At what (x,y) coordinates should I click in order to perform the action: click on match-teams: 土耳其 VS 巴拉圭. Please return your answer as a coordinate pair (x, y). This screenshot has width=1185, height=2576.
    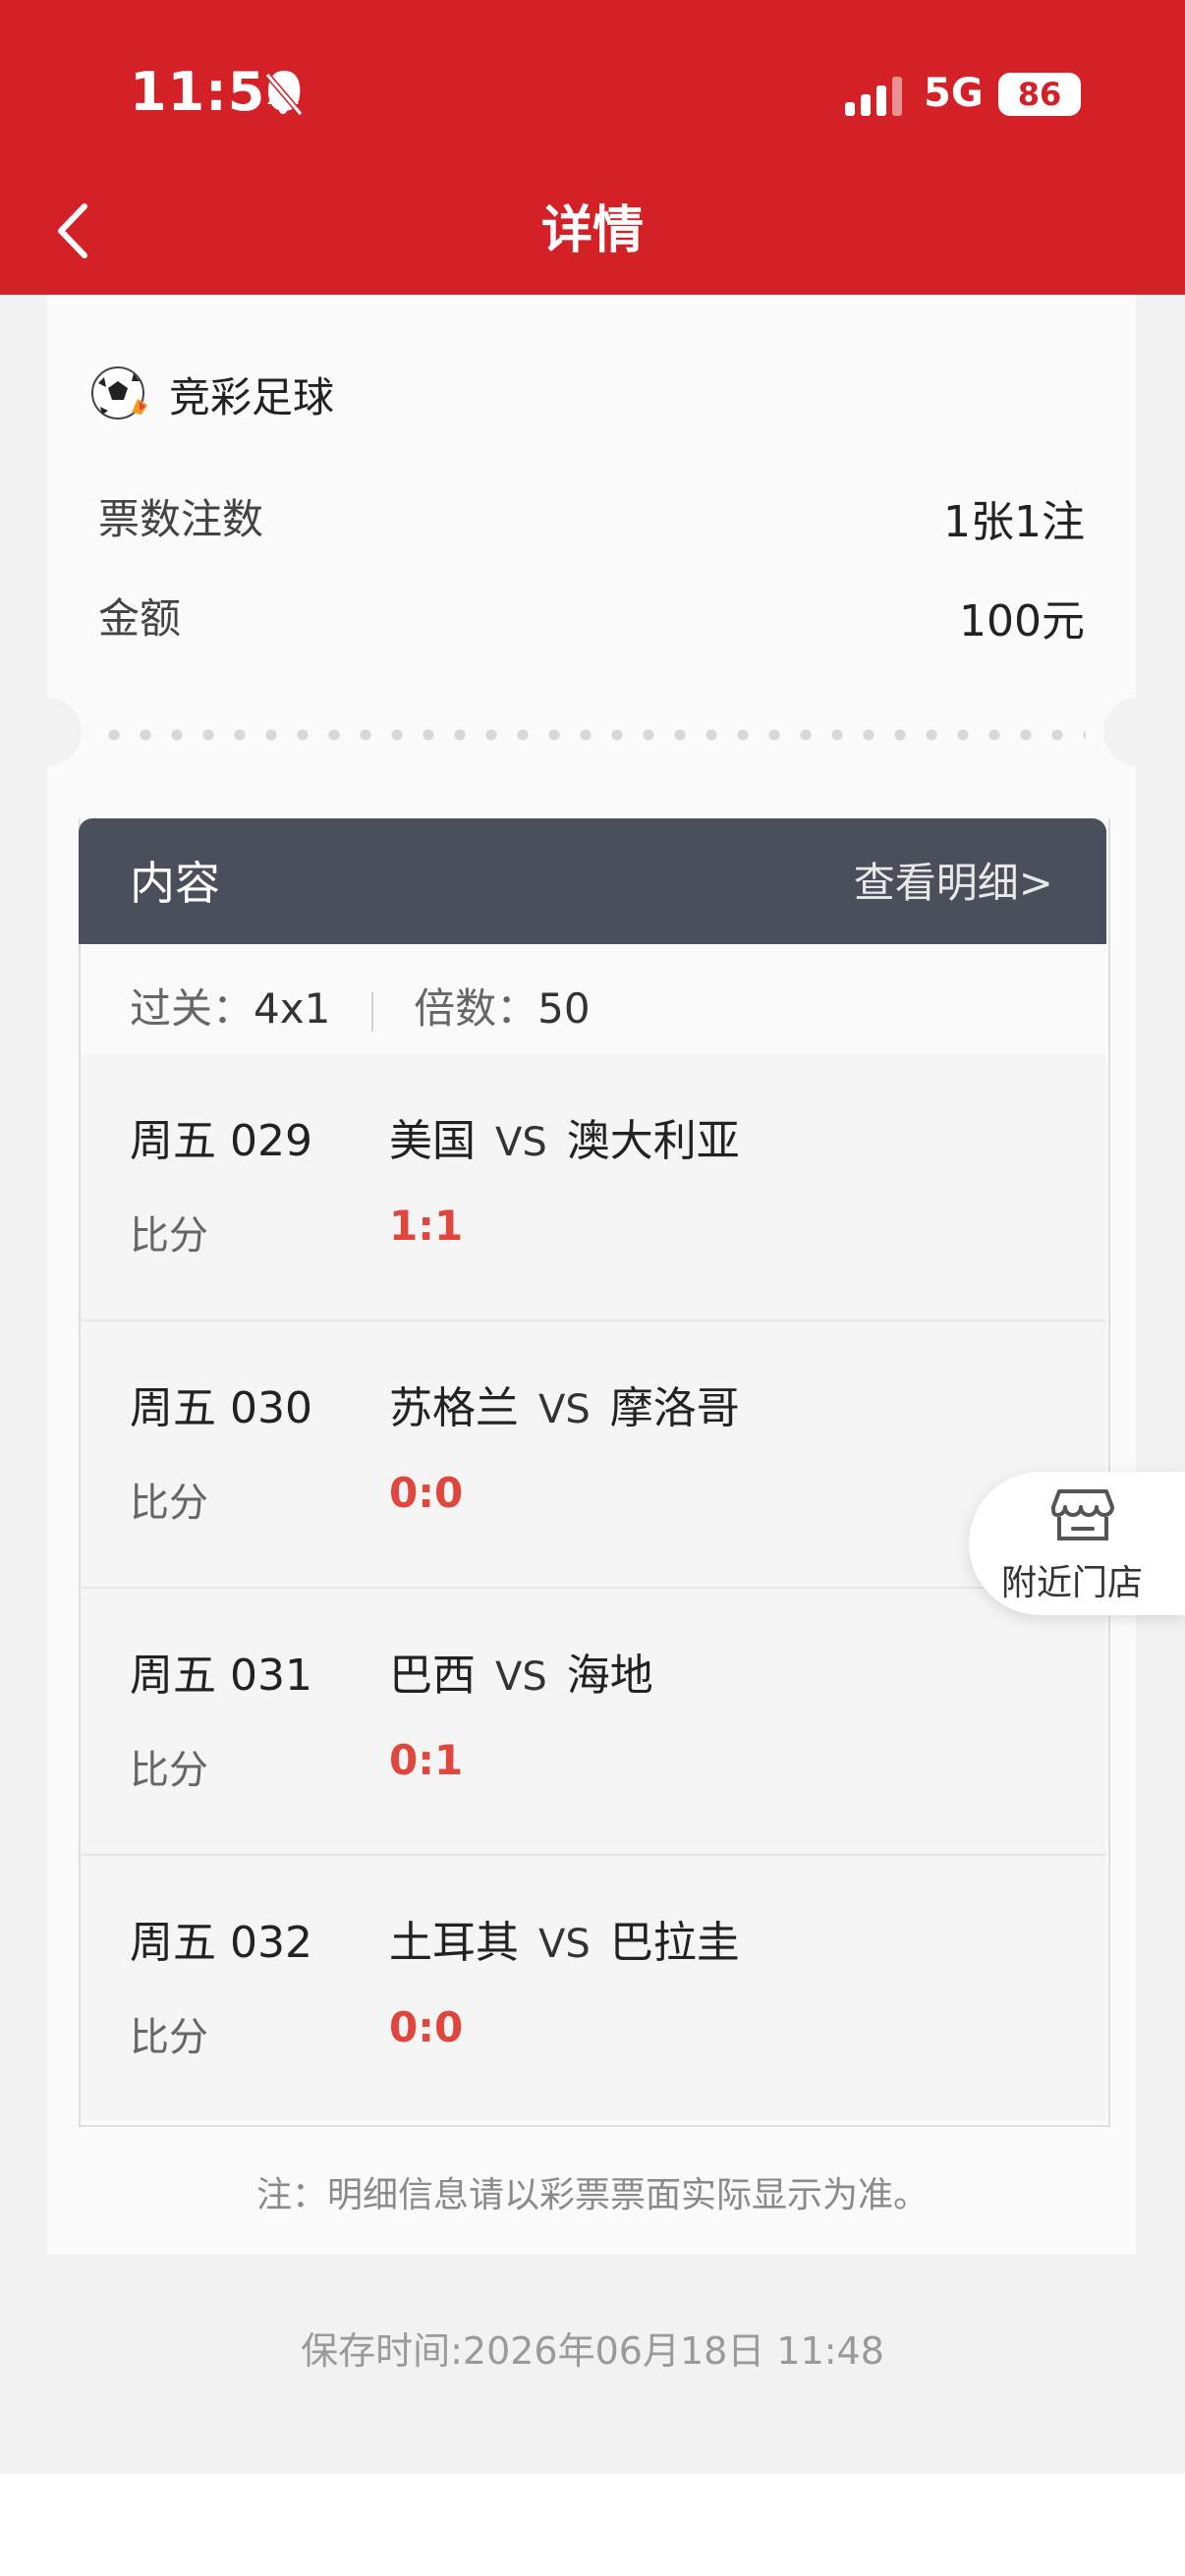
    Looking at the image, I should click on (565, 1938).